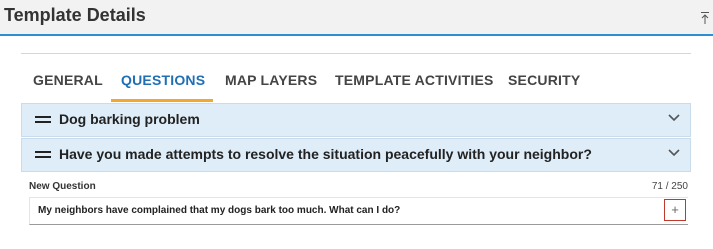  What do you see at coordinates (414, 80) in the screenshot?
I see `tab-template-activities: TEMPLATE ACTIVITIES` at bounding box center [414, 80].